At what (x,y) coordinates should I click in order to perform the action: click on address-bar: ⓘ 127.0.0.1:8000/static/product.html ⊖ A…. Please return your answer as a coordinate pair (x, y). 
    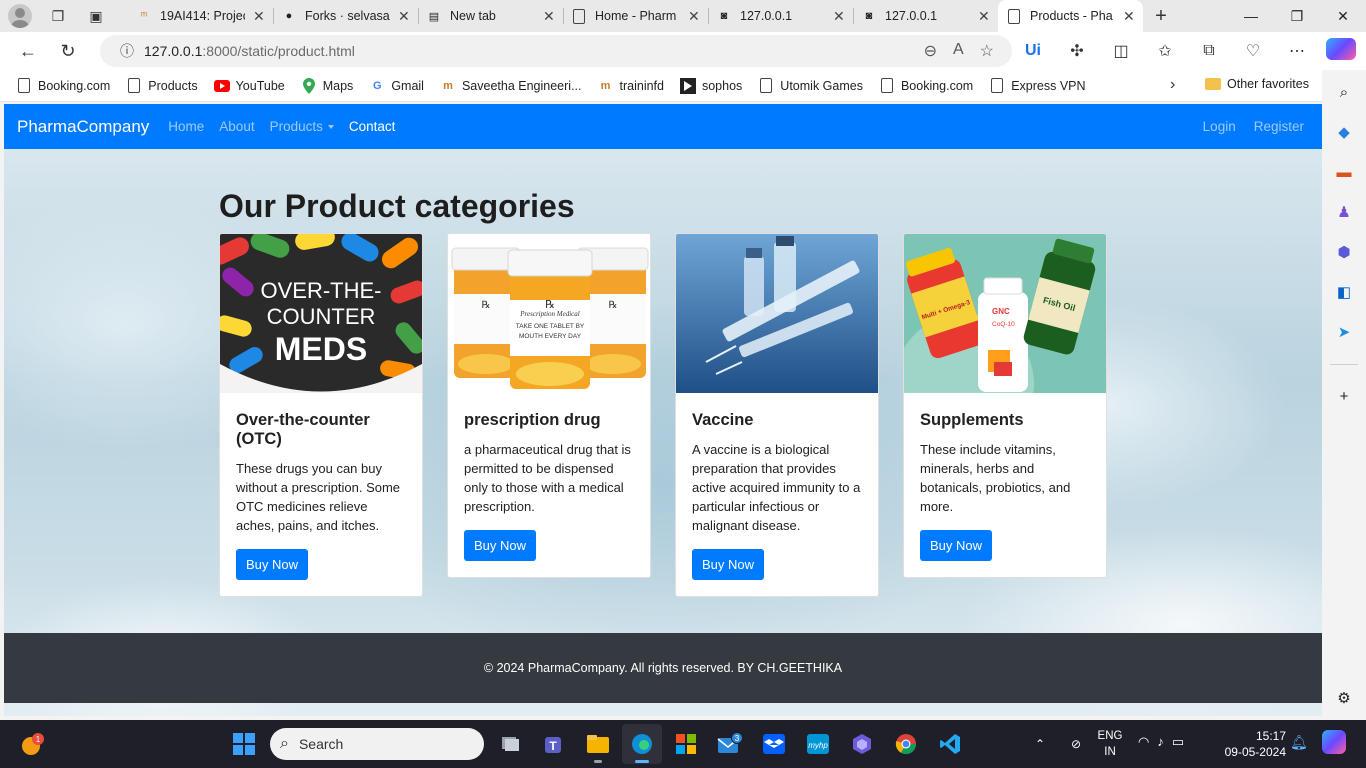
    Looking at the image, I should click on (556, 51).